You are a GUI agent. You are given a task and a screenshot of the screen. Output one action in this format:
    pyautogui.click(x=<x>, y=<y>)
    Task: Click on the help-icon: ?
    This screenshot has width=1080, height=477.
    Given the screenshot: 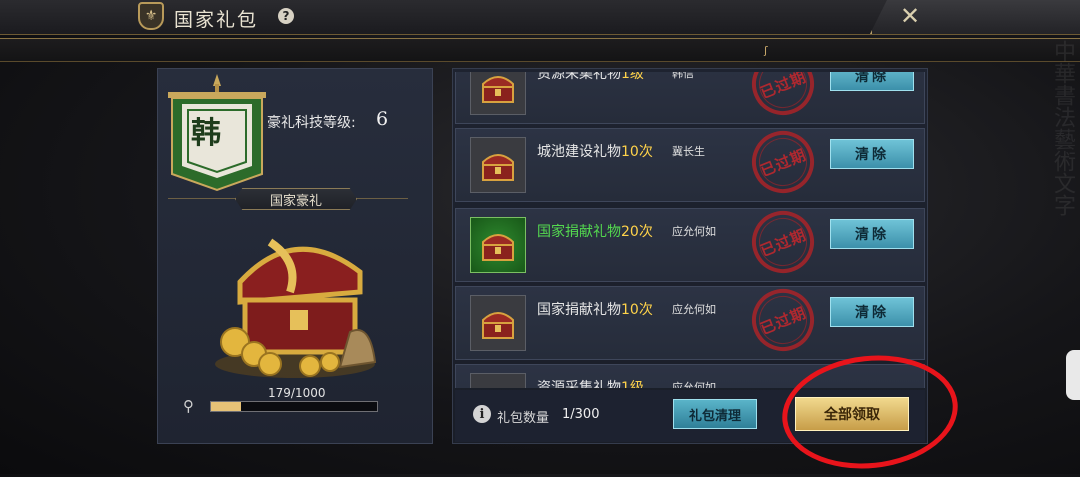 What is the action you would take?
    pyautogui.click(x=286, y=16)
    